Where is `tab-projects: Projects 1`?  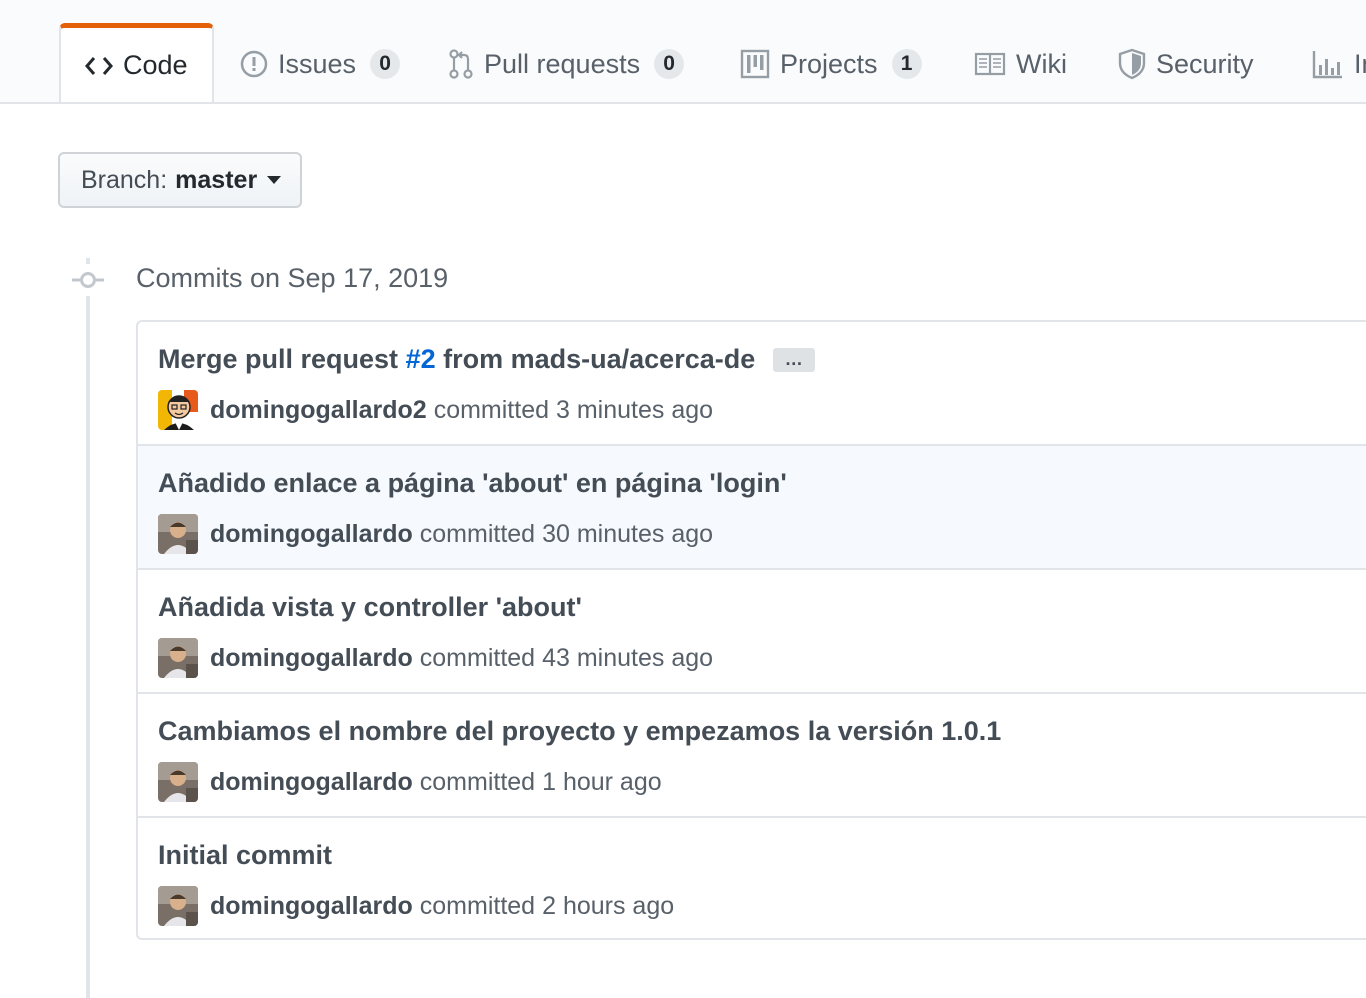
tab-projects: Projects 1 is located at coordinates (831, 64).